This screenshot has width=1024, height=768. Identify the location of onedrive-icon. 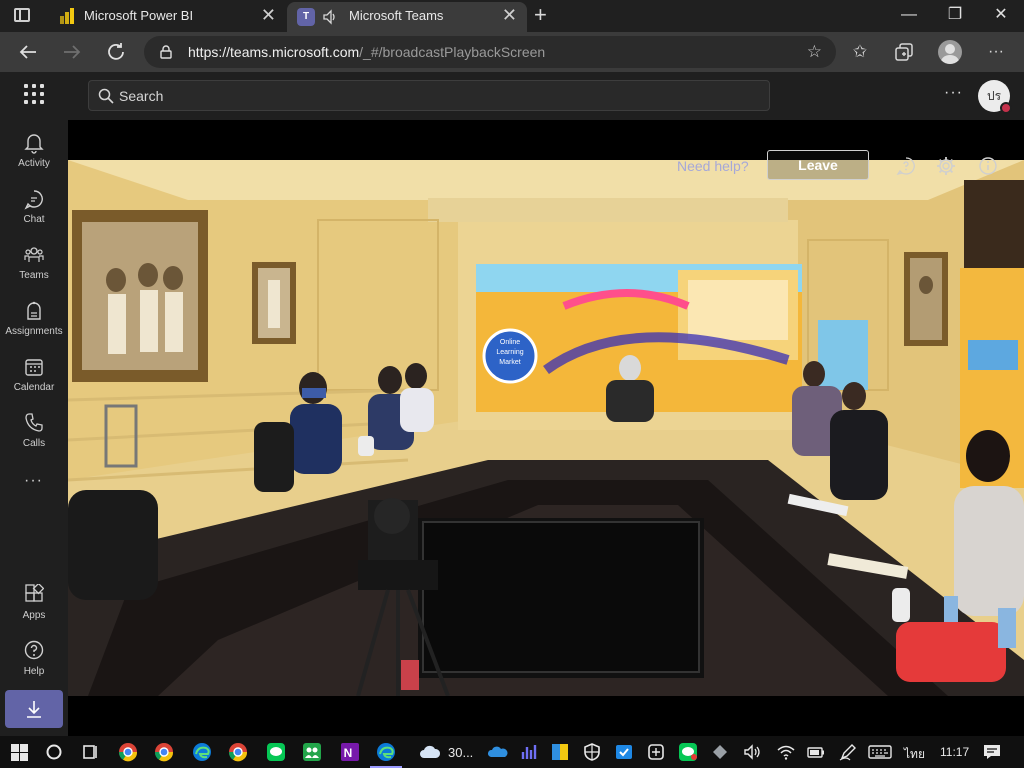
(498, 752).